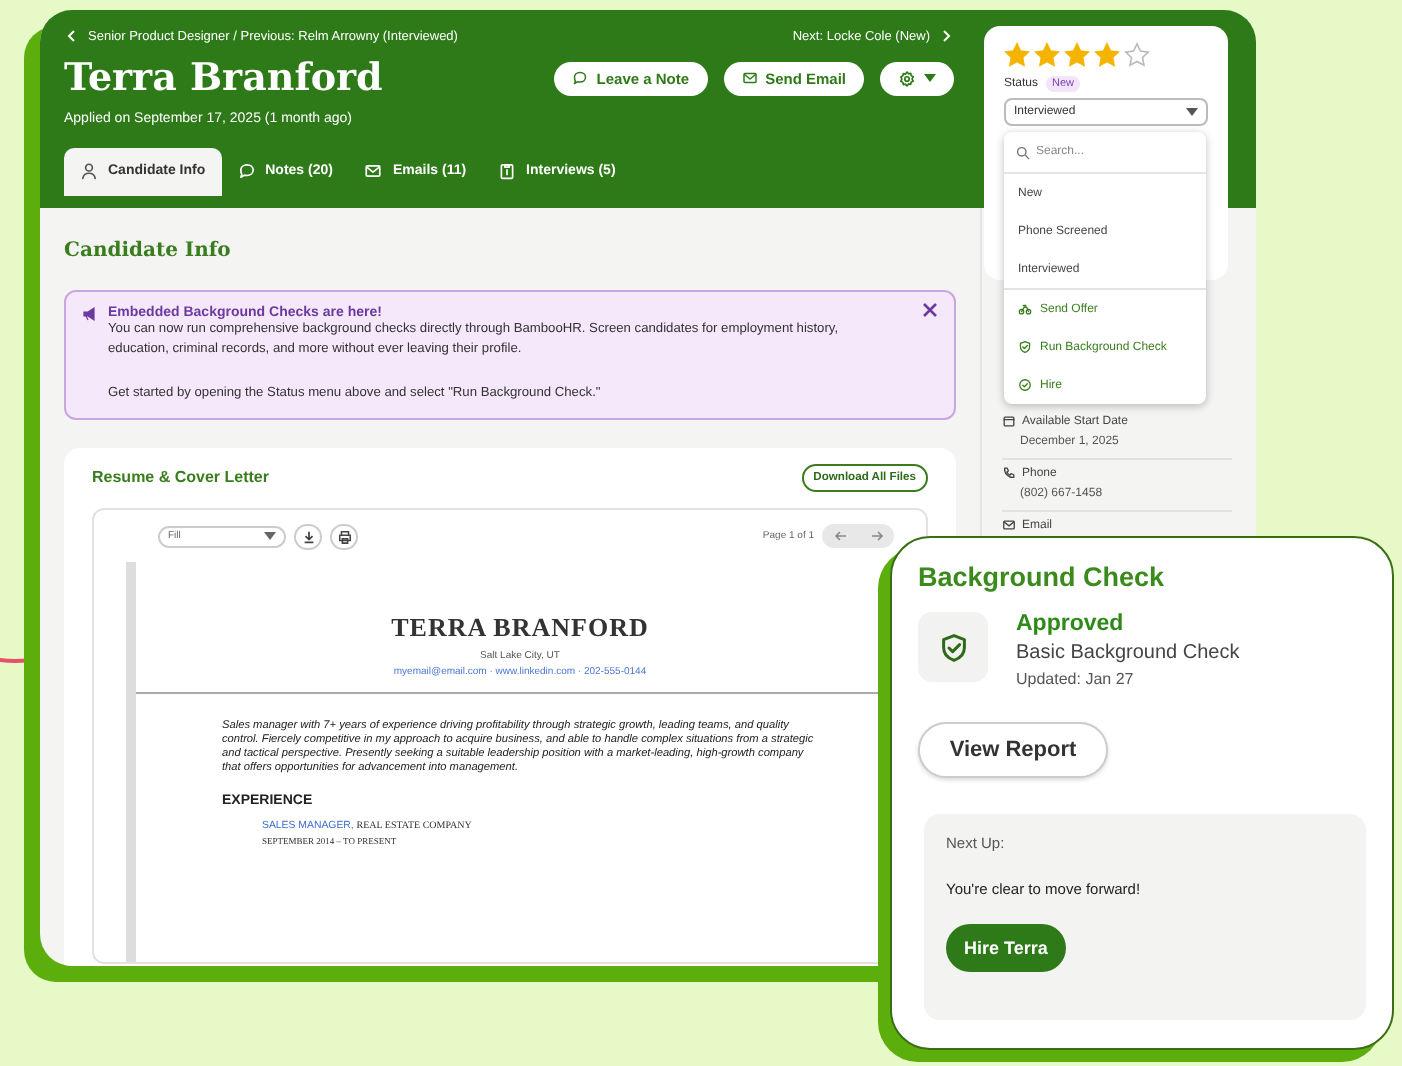 Image resolution: width=1402 pixels, height=1066 pixels. I want to click on updated-date: Updated: Jan 27, so click(1076, 679).